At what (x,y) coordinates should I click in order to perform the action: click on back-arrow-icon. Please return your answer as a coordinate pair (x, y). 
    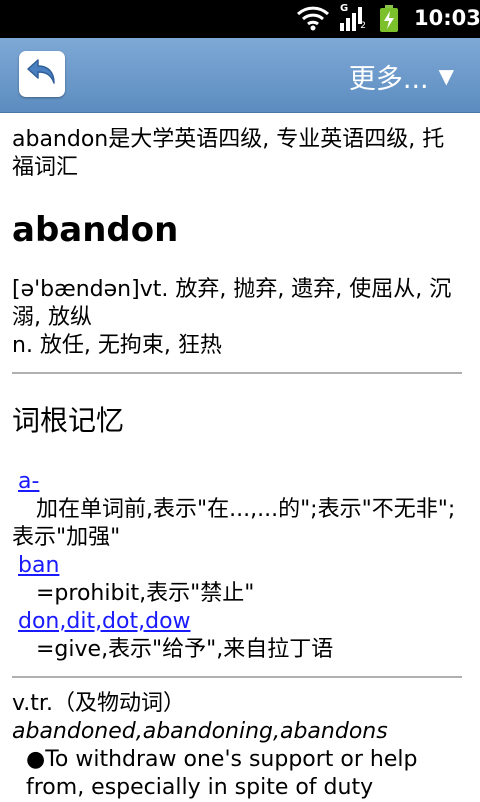
    Looking at the image, I should click on (42, 74).